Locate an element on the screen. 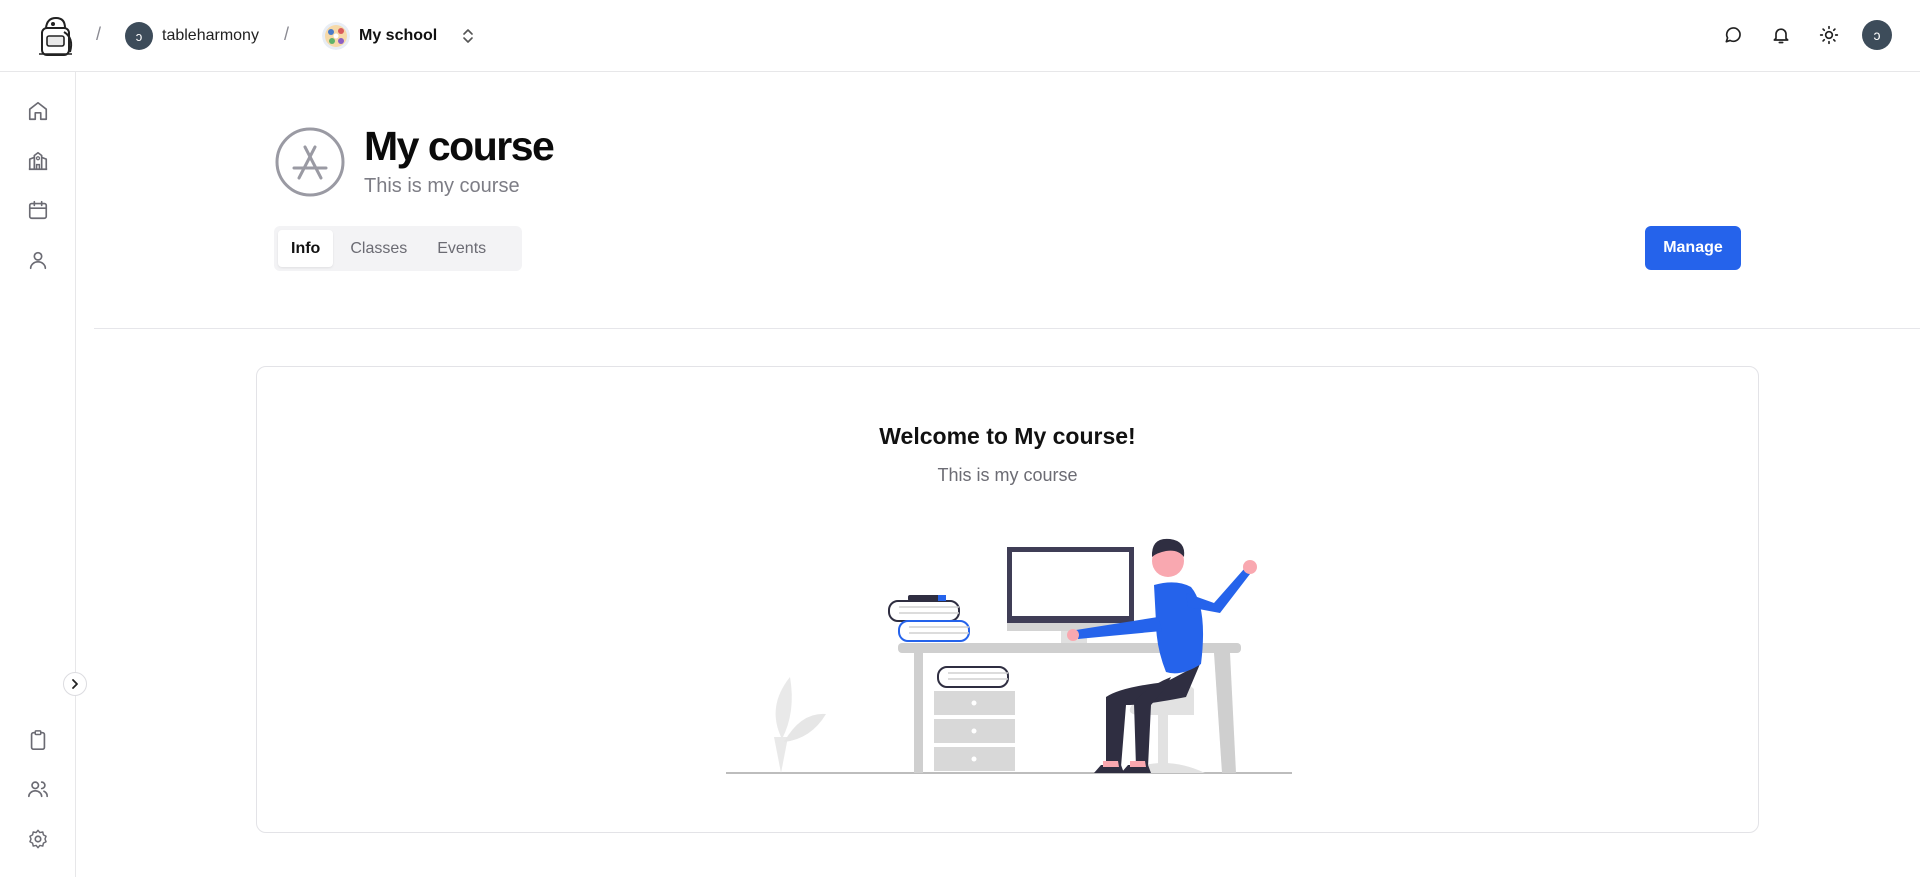  backpack-logo-icon is located at coordinates (55, 36).